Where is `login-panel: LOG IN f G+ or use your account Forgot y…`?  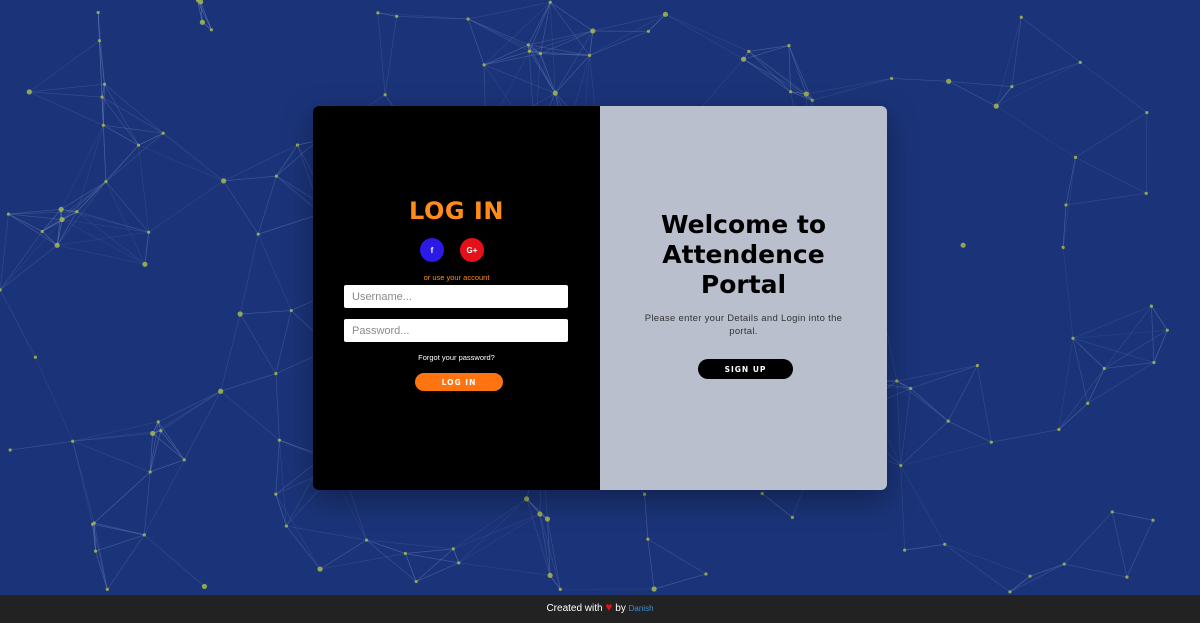
login-panel: LOG IN f G+ or use your account Forgot y… is located at coordinates (456, 298).